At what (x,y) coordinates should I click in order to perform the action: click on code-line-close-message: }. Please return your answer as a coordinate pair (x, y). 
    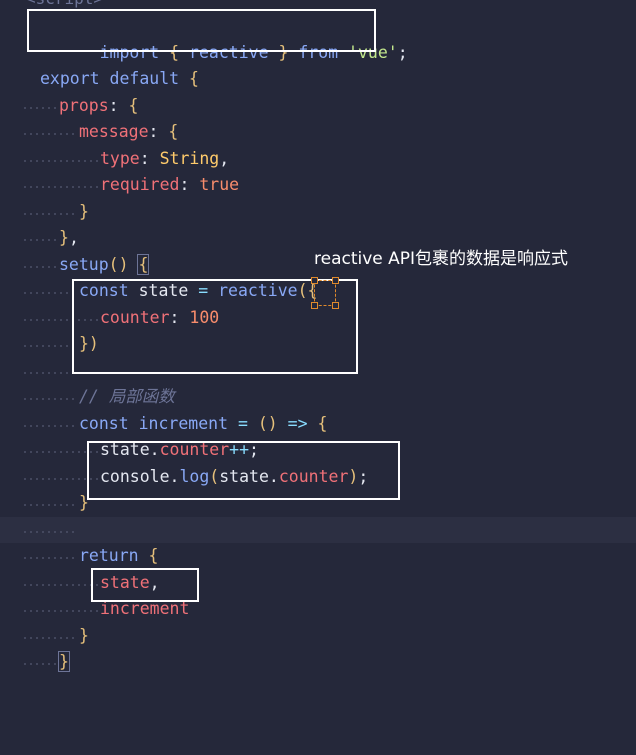
    Looking at the image, I should click on (318, 212).